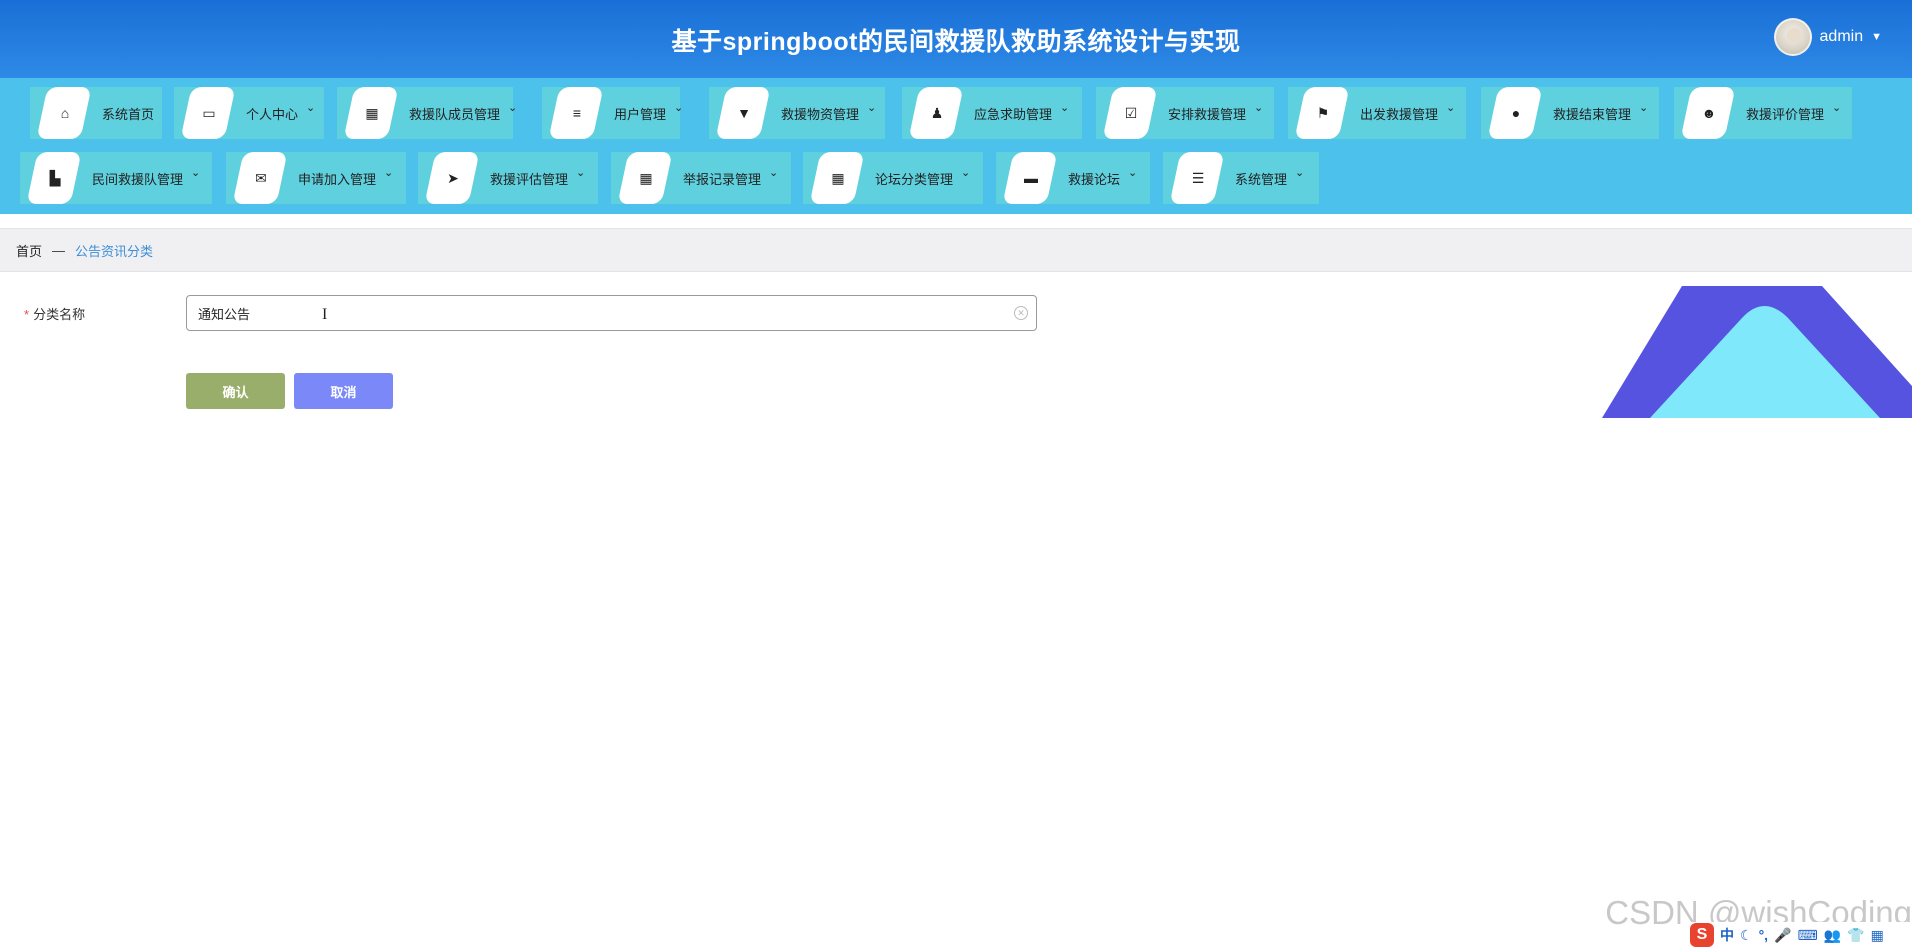 This screenshot has width=1912, height=948. I want to click on breadcrumb: 首页 — 公告资讯分类, so click(956, 250).